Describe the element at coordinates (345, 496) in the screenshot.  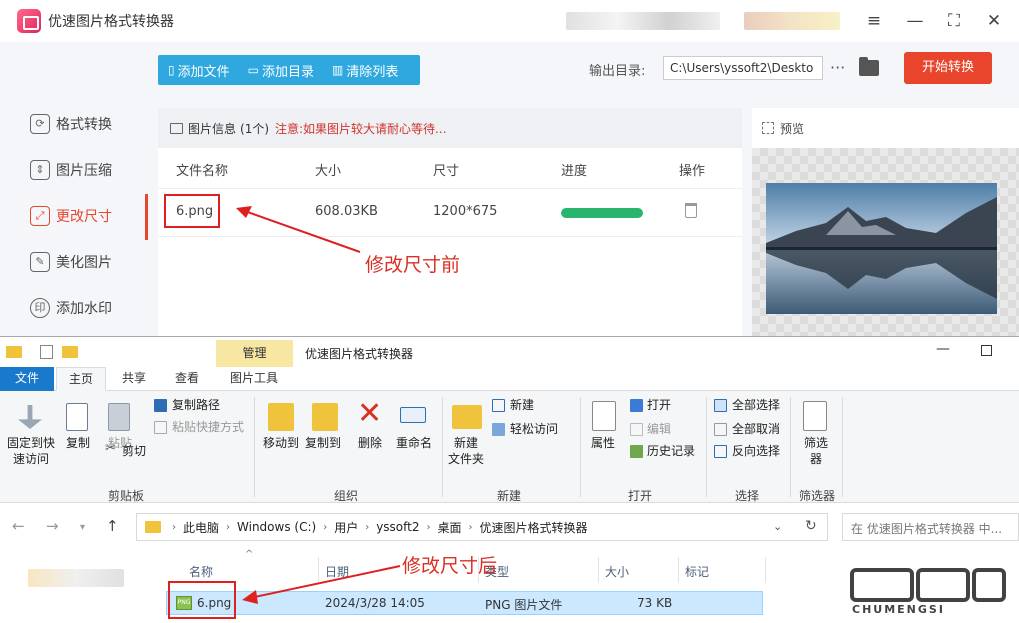
I see `group-organize: 组织` at that location.